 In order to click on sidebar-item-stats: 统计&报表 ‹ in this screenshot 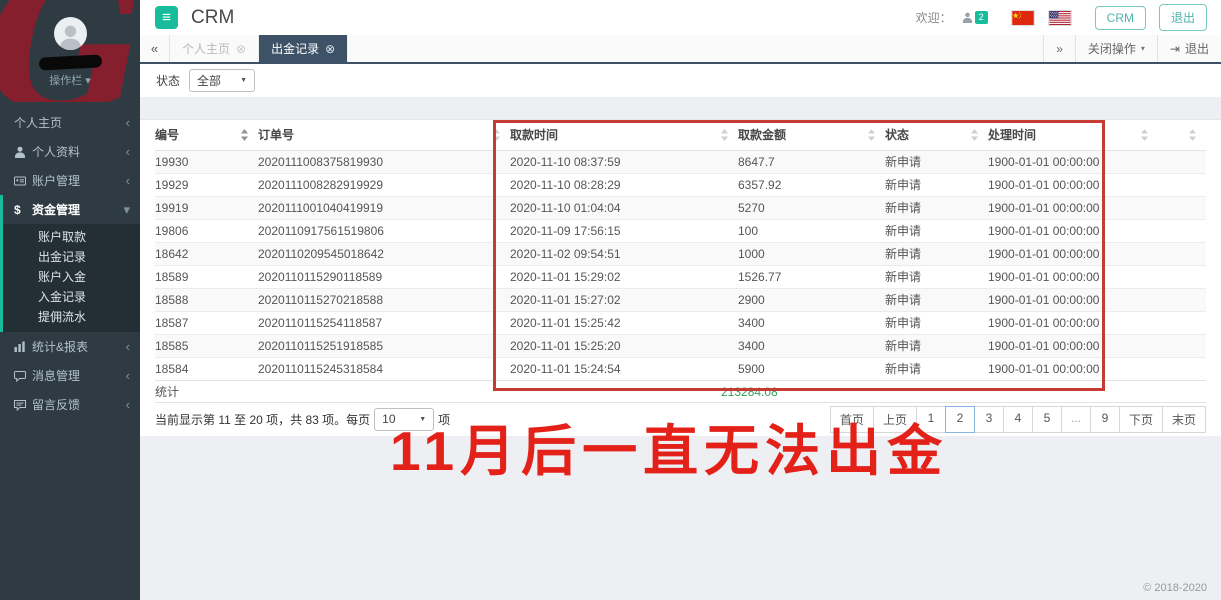, I will do `click(70, 346)`.